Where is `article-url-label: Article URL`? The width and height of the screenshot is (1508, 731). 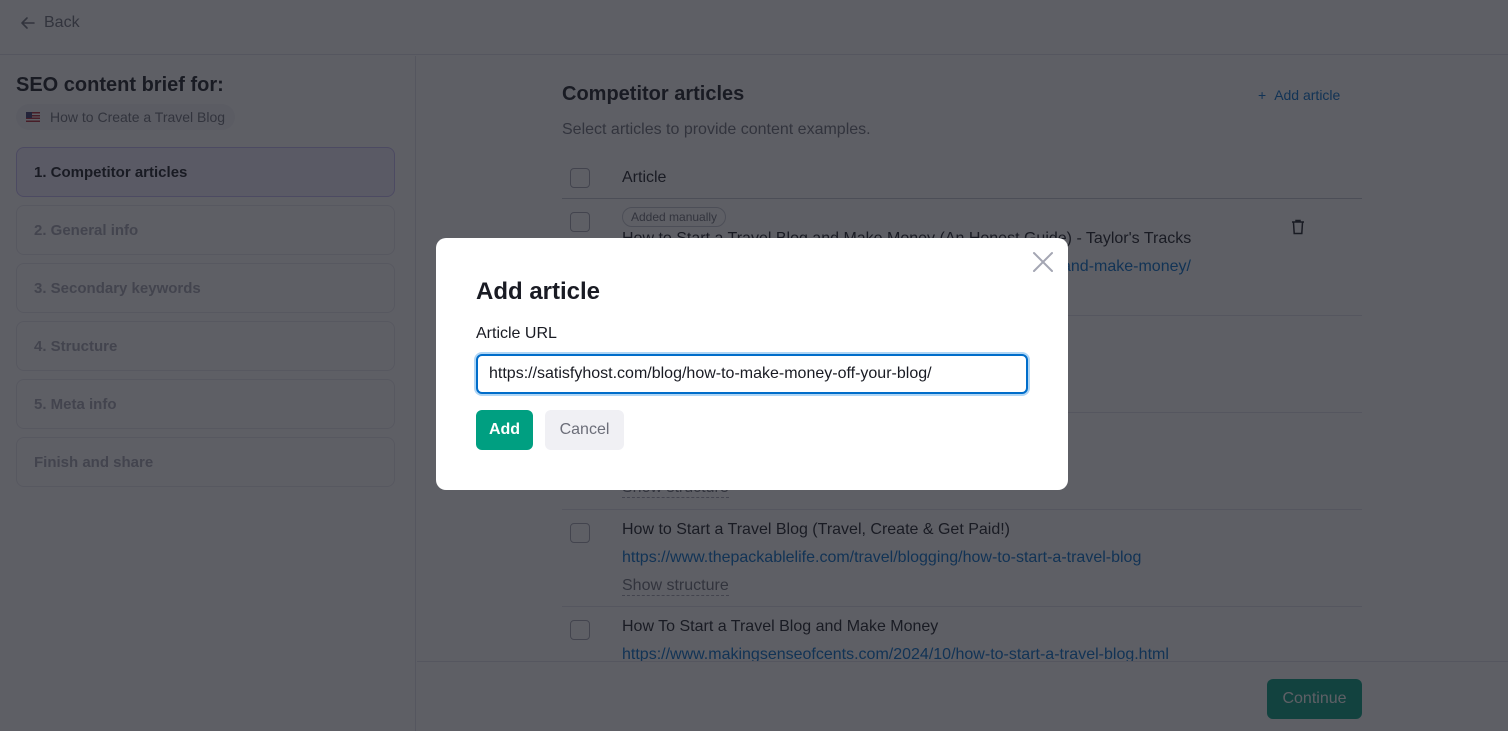 article-url-label: Article URL is located at coordinates (516, 333).